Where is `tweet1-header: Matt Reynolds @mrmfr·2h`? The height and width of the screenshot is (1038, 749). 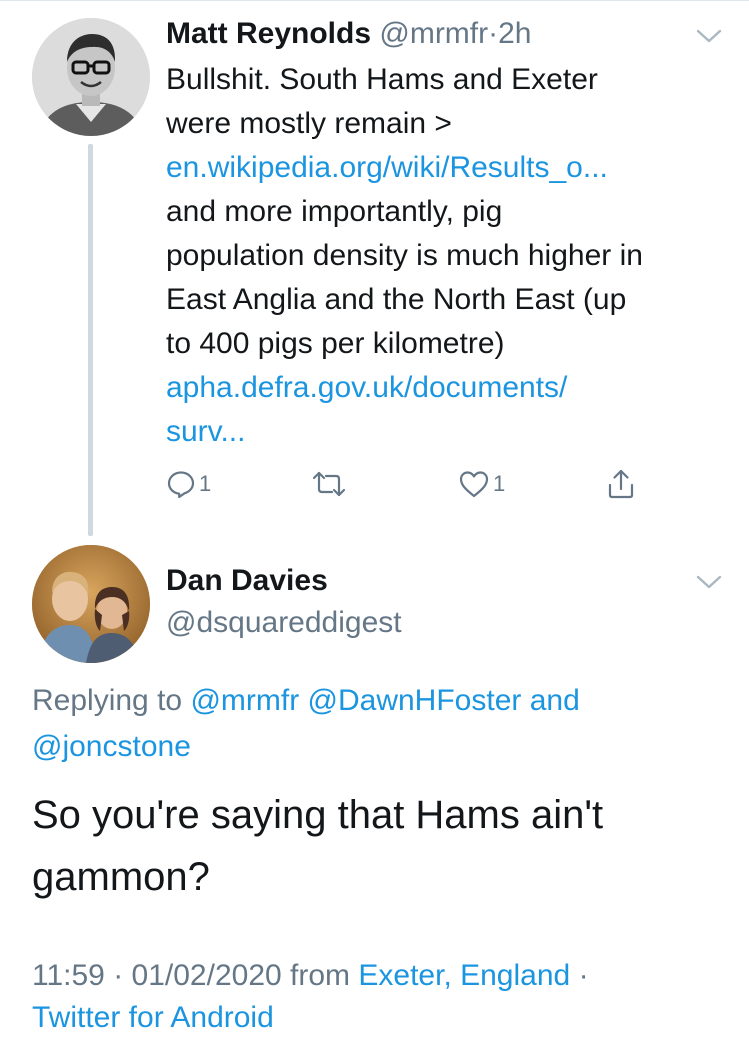 tweet1-header: Matt Reynolds @mrmfr·2h is located at coordinates (349, 34).